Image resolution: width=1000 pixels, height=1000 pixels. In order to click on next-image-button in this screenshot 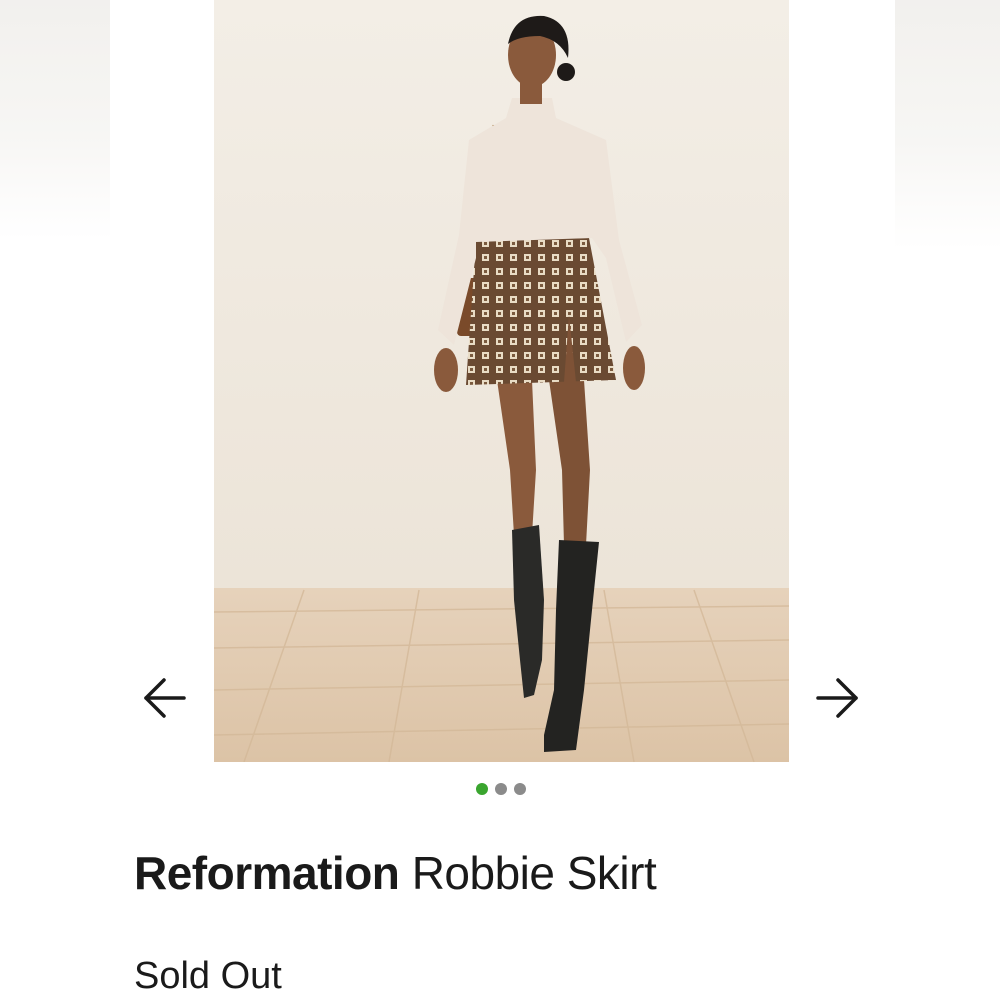, I will do `click(838, 698)`.